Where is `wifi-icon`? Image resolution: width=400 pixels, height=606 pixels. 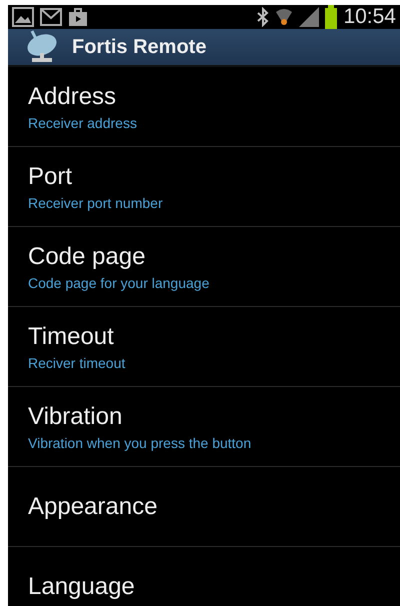 wifi-icon is located at coordinates (284, 17).